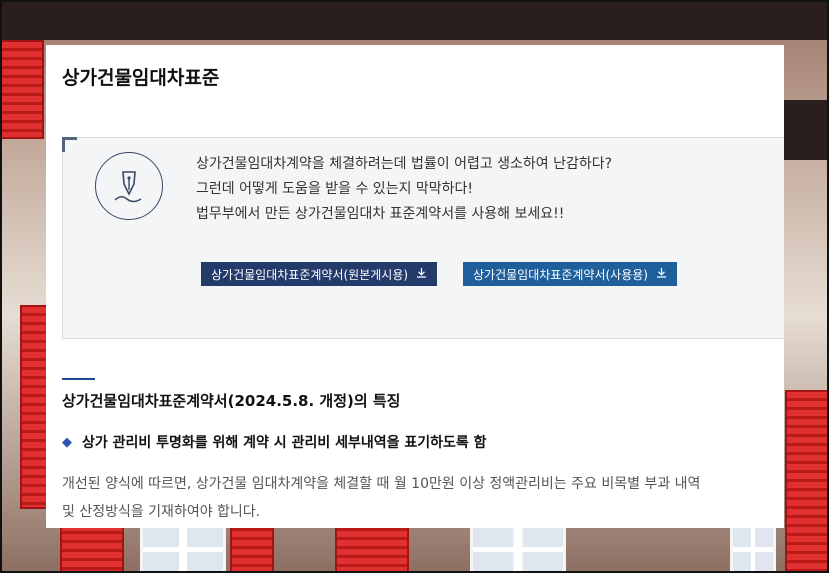 The width and height of the screenshot is (829, 573). I want to click on feature-bullet-text: 상가 관리비 투명화를 위해 계약 시 관리비 세부내역을 표기하도록 함, so click(284, 443).